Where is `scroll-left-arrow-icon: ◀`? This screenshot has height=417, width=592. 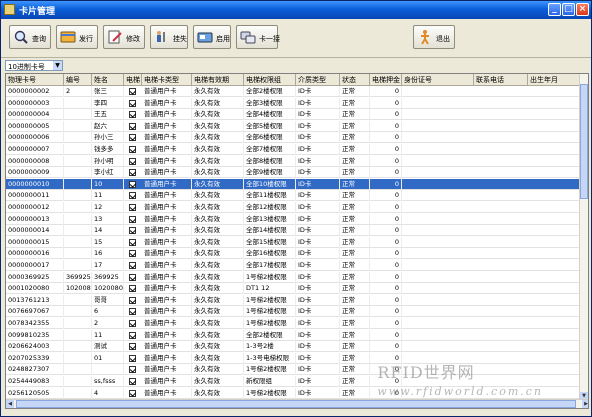
scroll-left-arrow-icon: ◀ is located at coordinates (10, 404).